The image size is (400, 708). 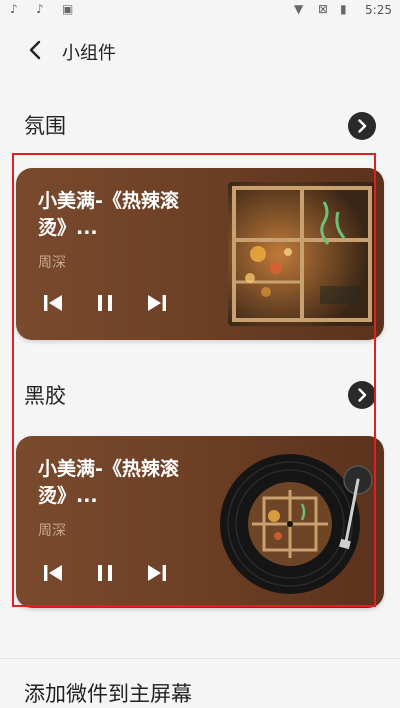 What do you see at coordinates (89, 53) in the screenshot?
I see `page-title: 小组件` at bounding box center [89, 53].